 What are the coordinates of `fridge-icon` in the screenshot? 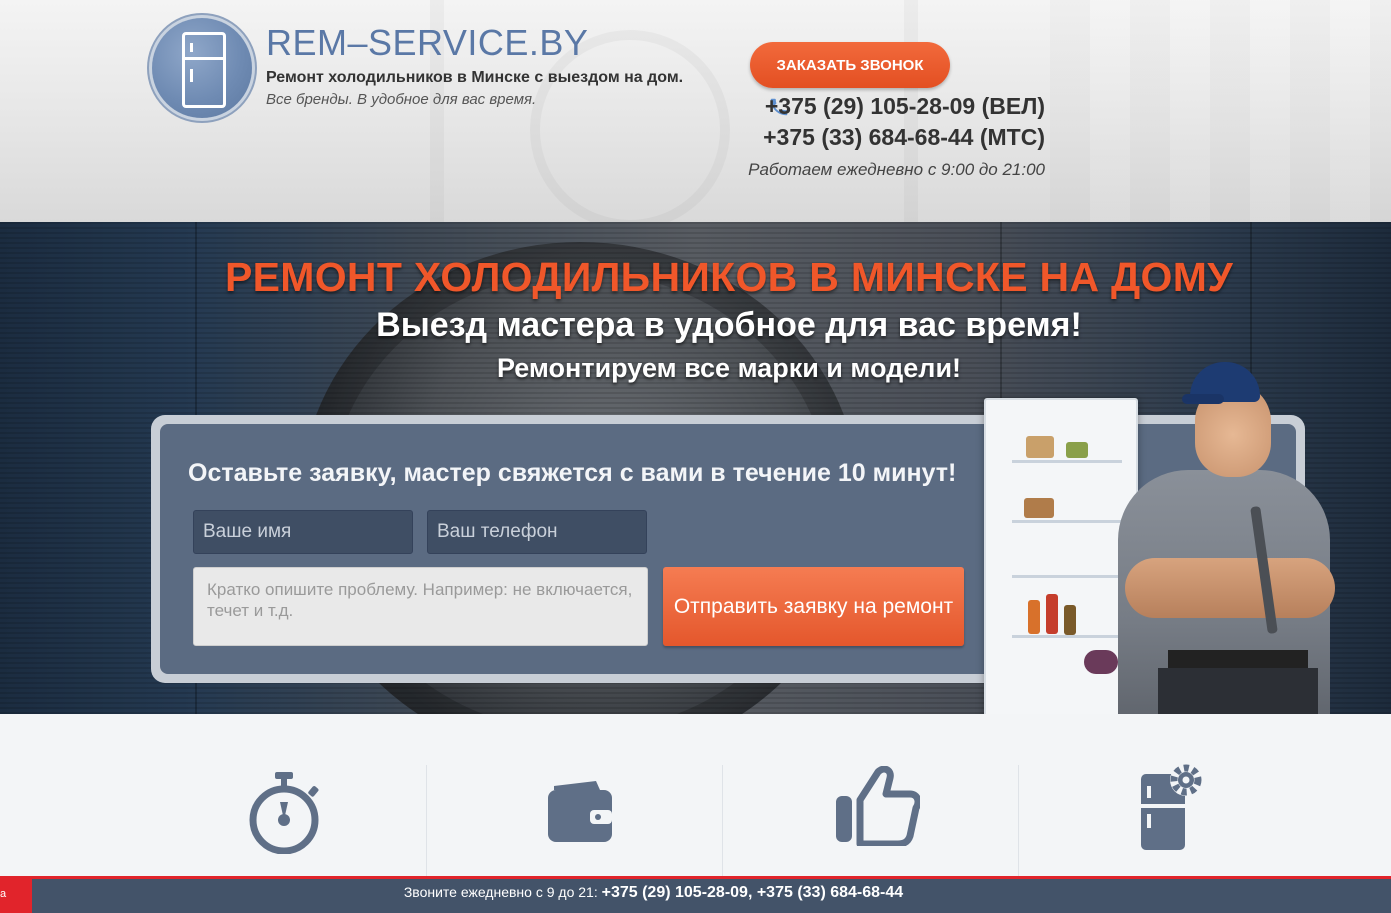 It's located at (204, 70).